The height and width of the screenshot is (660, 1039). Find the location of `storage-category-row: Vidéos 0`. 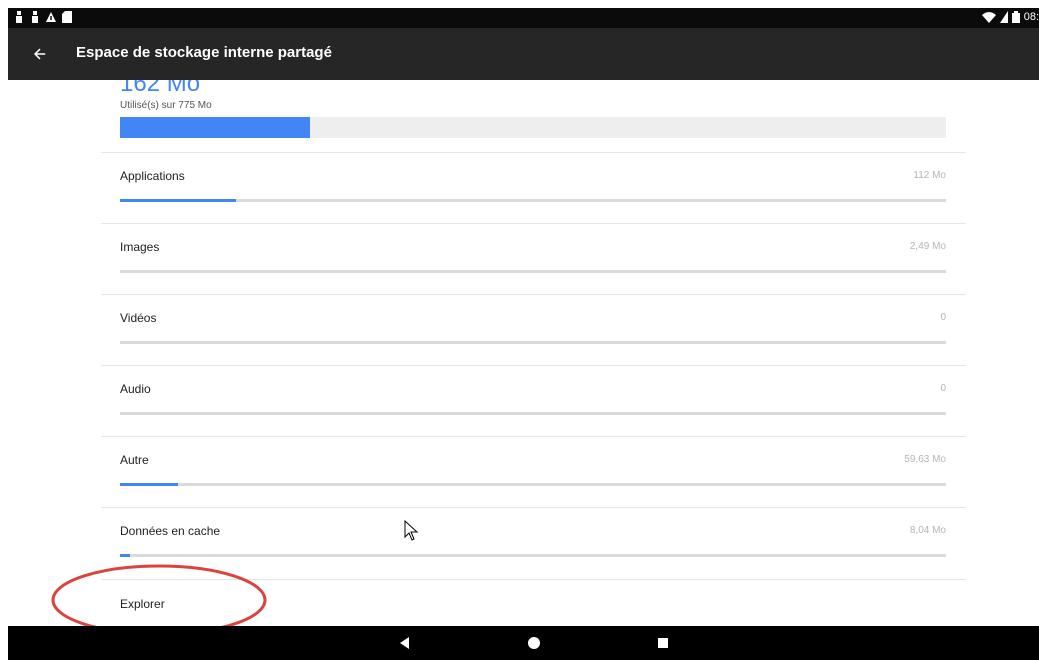

storage-category-row: Vidéos 0 is located at coordinates (533, 329).